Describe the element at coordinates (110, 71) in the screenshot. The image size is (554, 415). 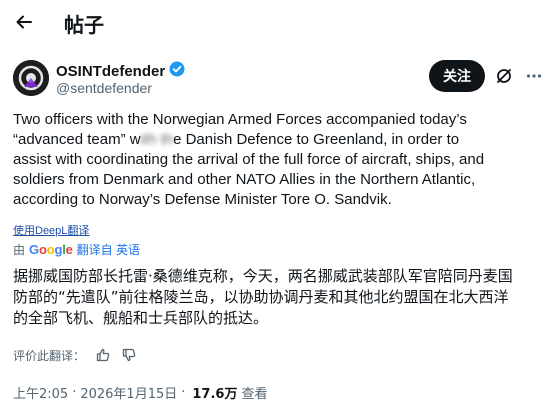
I see `author-name: OSINTdefender` at that location.